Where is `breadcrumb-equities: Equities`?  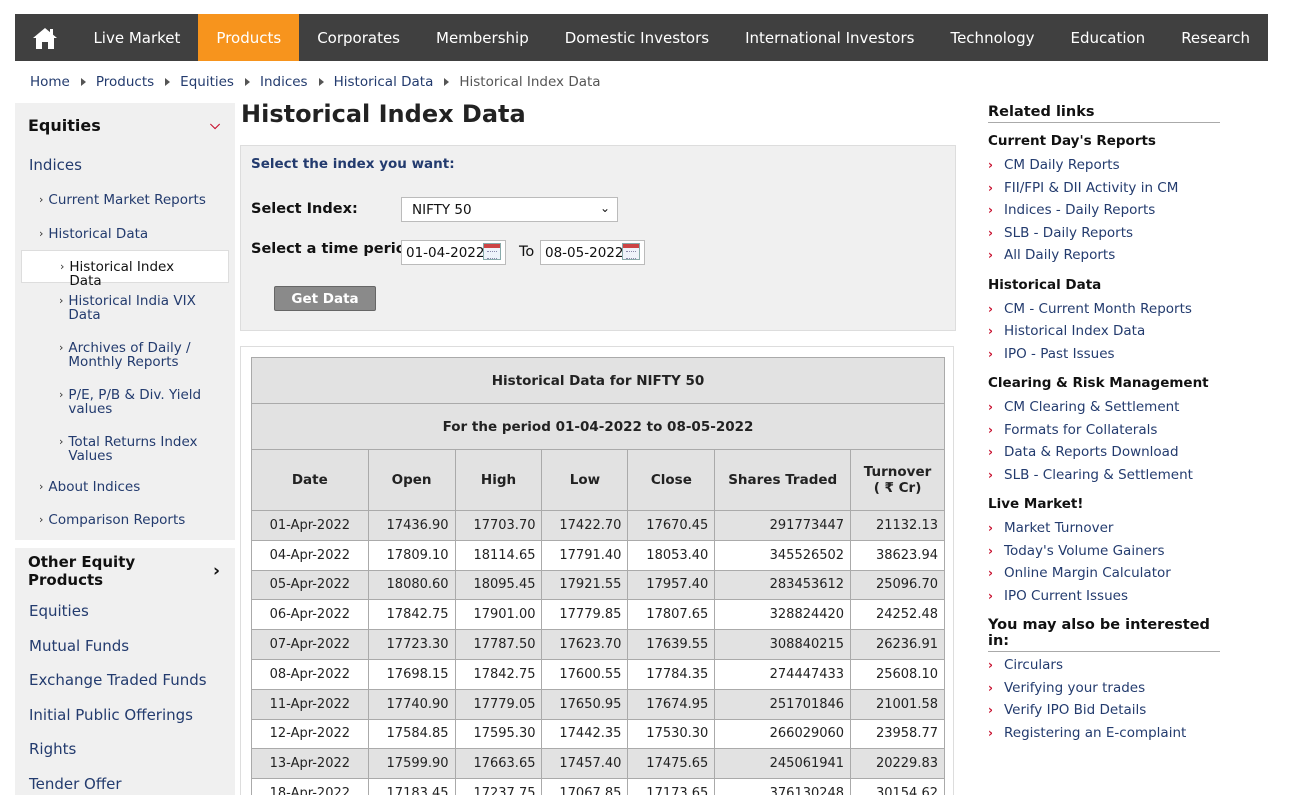 breadcrumb-equities: Equities is located at coordinates (207, 82).